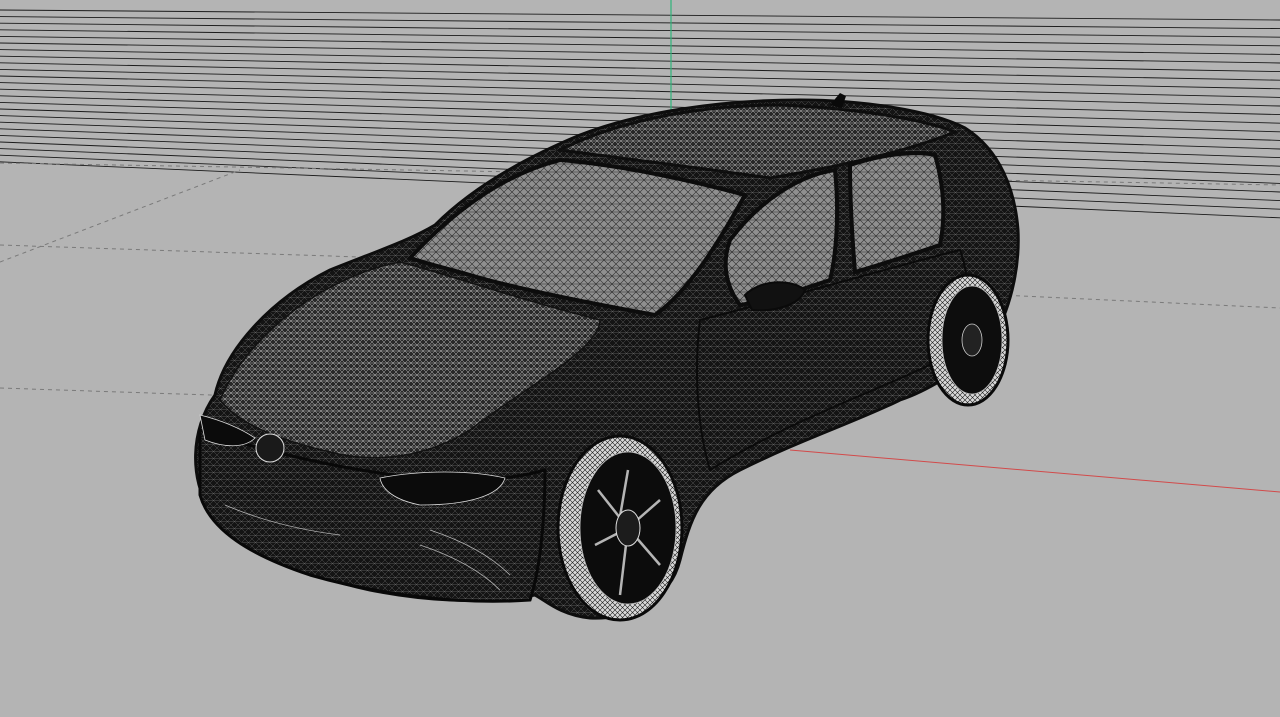 This screenshot has height=717, width=1280. Describe the element at coordinates (968, 340) in the screenshot. I see `car-rear-wheel` at that location.